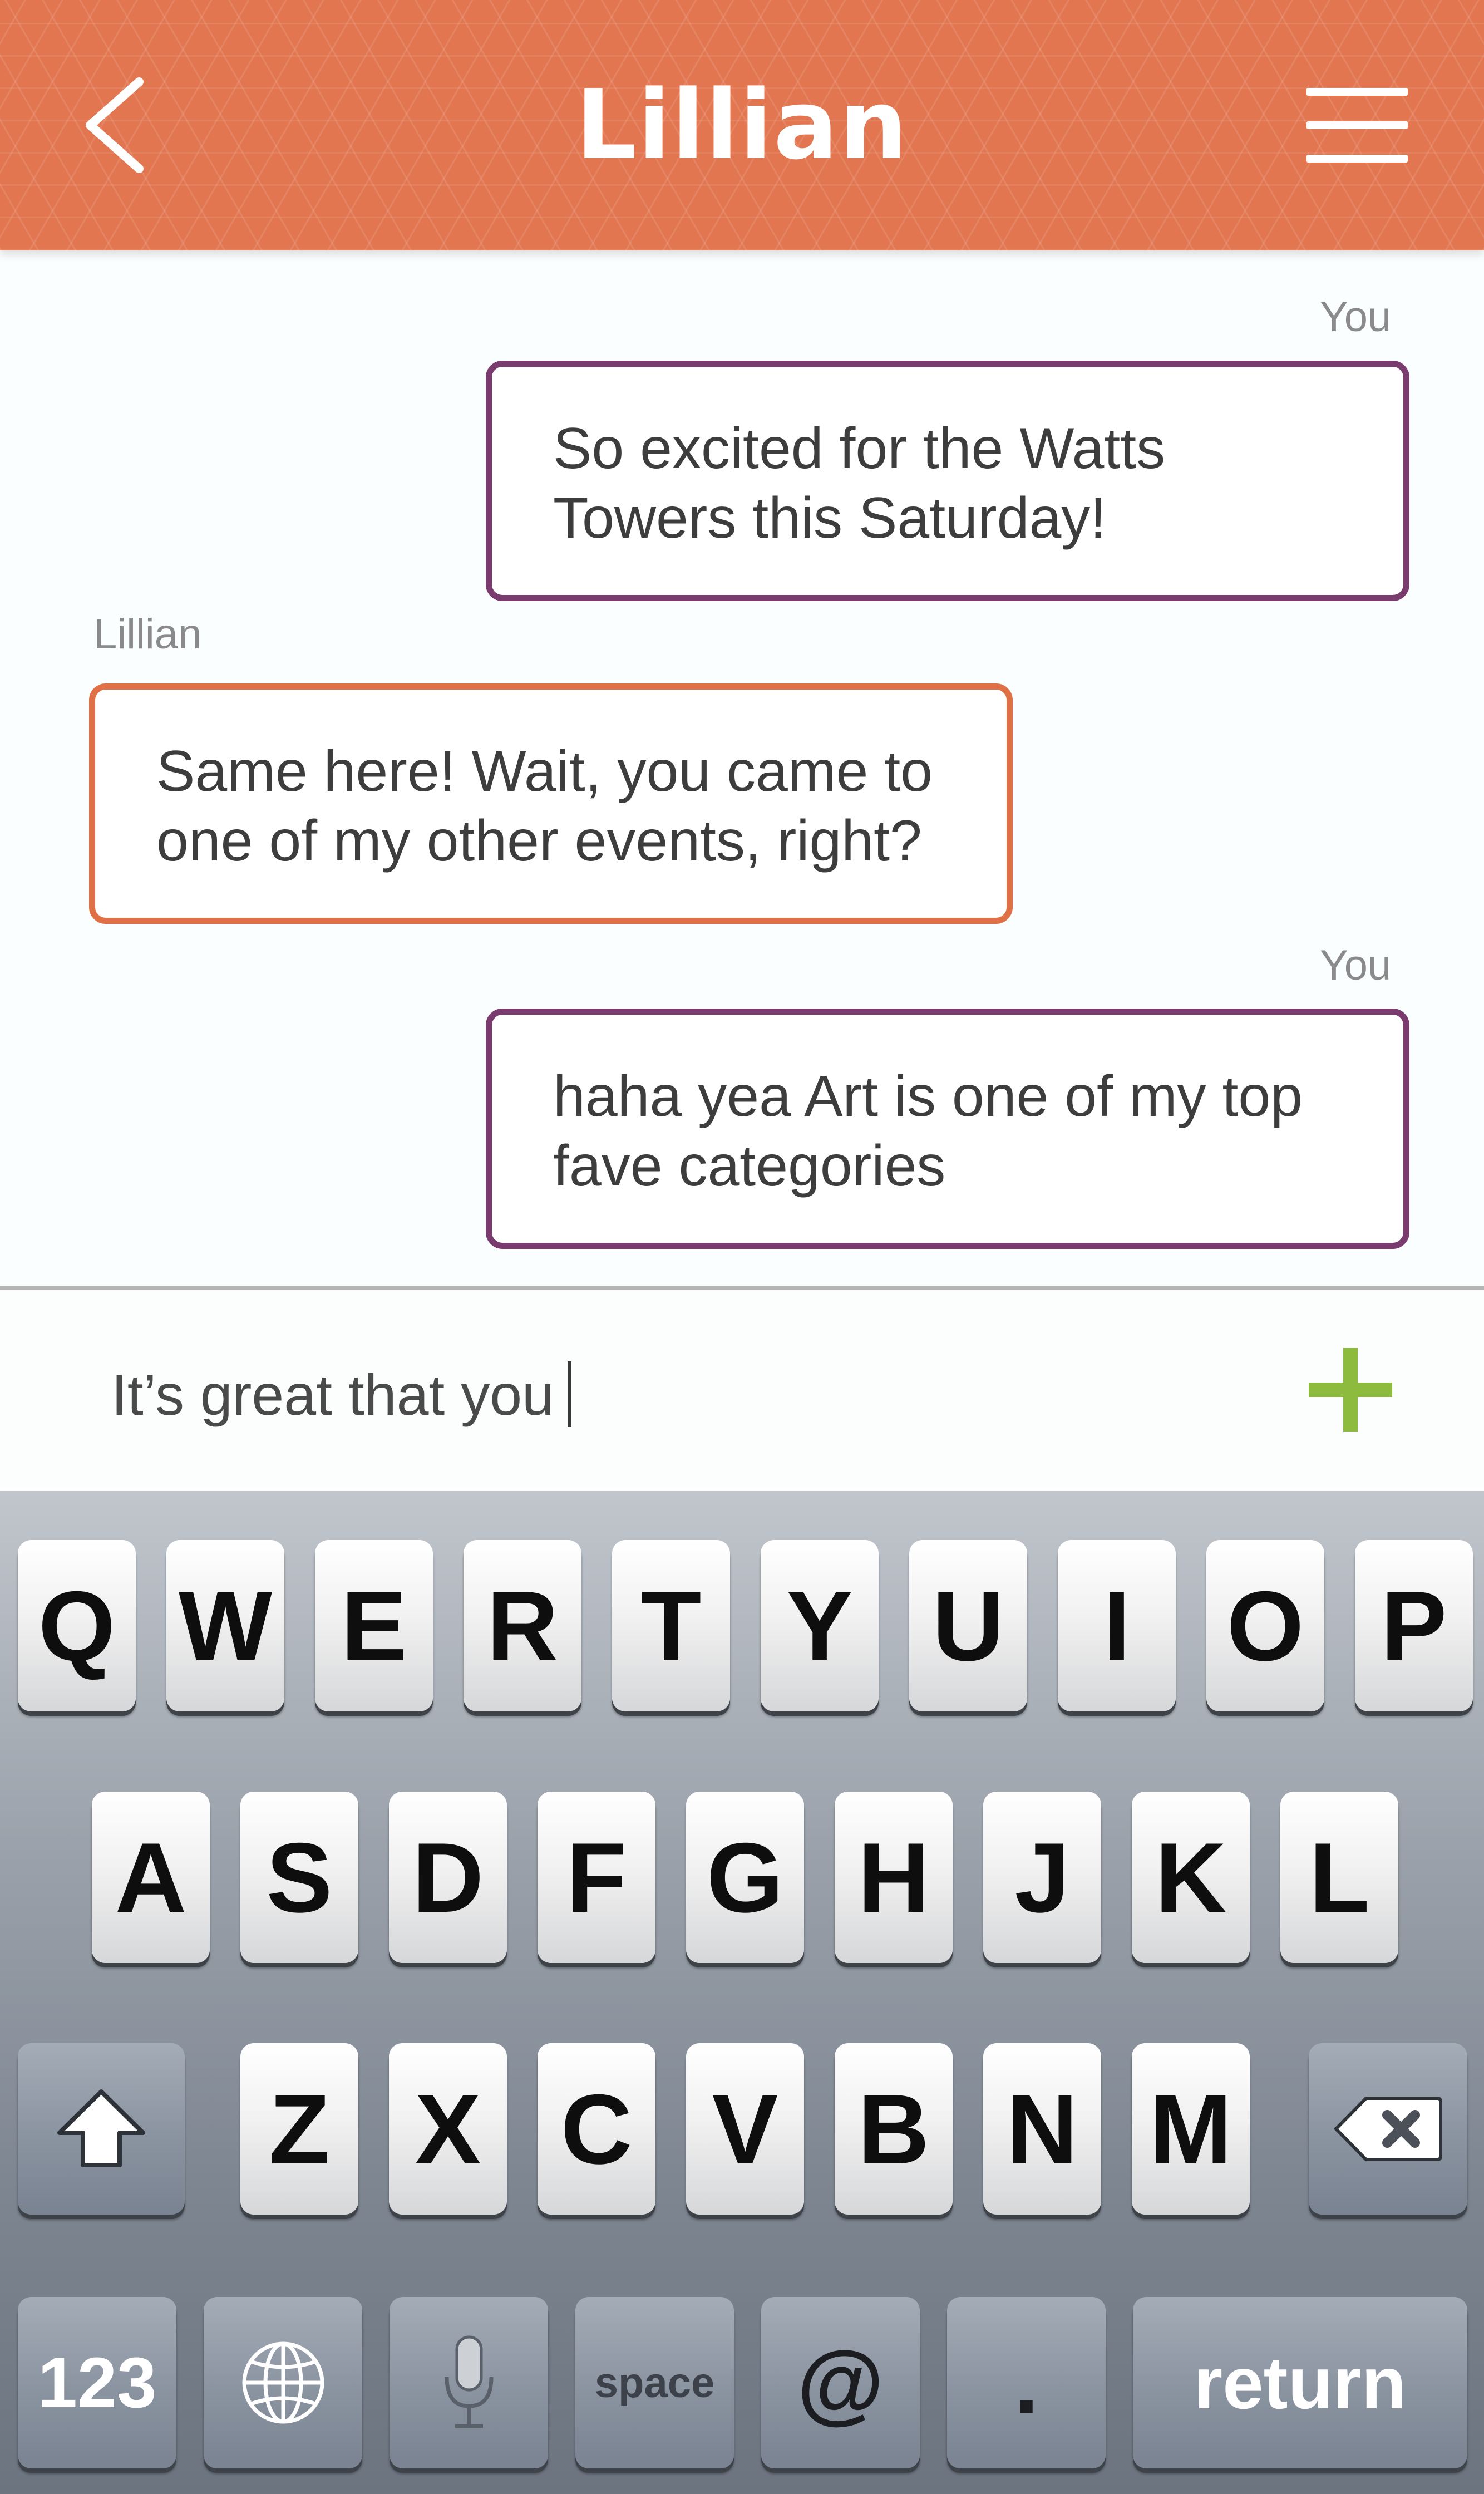 The height and width of the screenshot is (2494, 1484). Describe the element at coordinates (545, 771) in the screenshot. I see `message-text-line: Same here! Wait, you came to` at that location.